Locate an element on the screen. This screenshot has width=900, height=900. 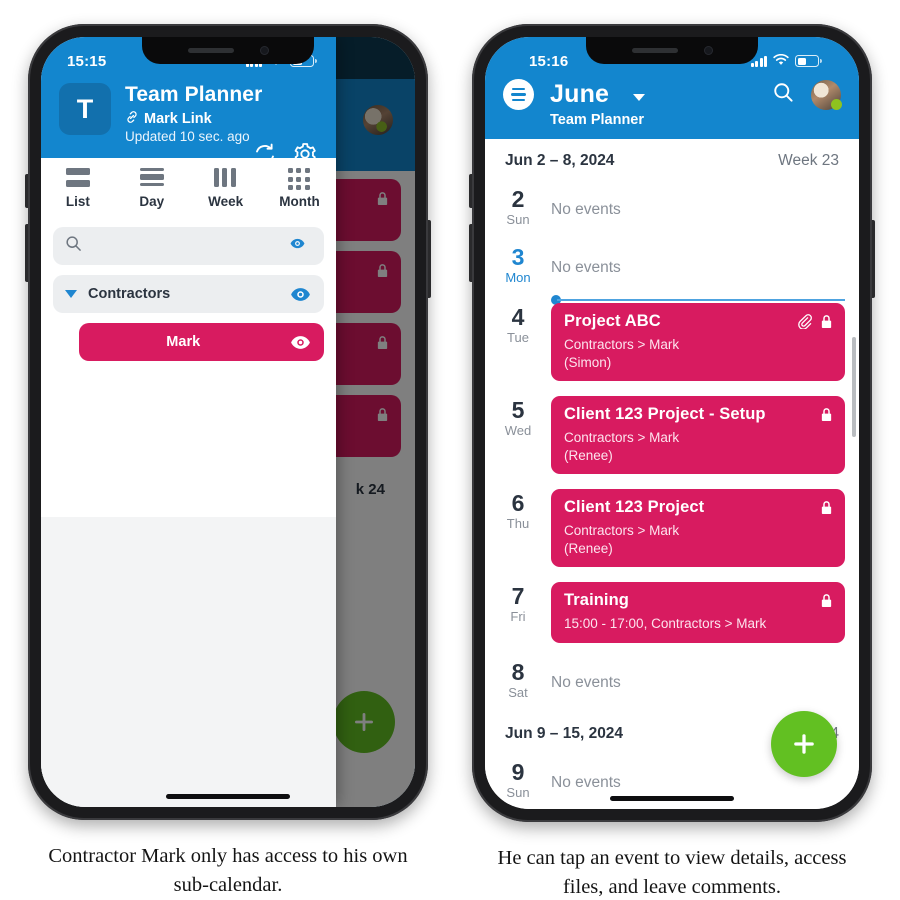
wifi-icon is located at coordinates (781, 61).